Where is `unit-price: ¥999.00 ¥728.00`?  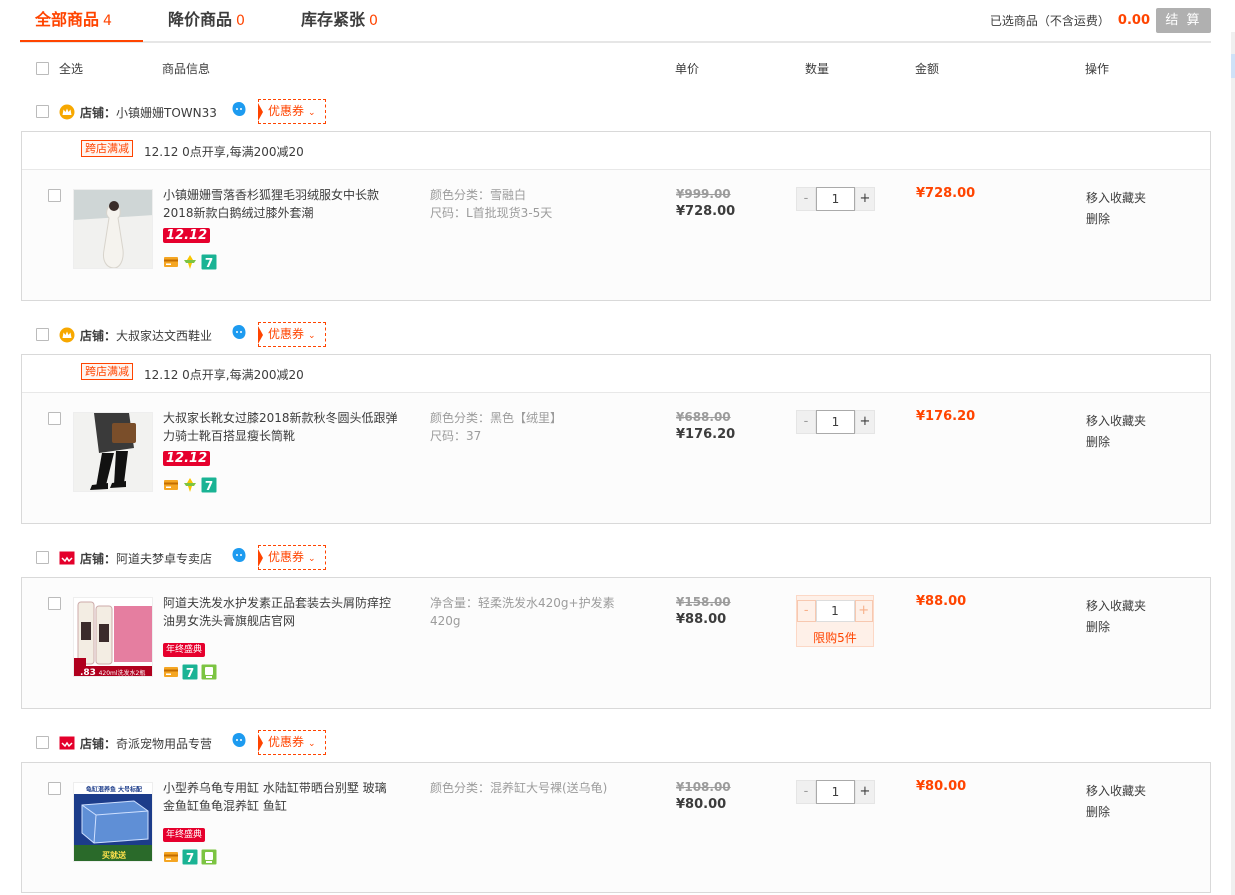
unit-price: ¥999.00 ¥728.00 is located at coordinates (705, 203).